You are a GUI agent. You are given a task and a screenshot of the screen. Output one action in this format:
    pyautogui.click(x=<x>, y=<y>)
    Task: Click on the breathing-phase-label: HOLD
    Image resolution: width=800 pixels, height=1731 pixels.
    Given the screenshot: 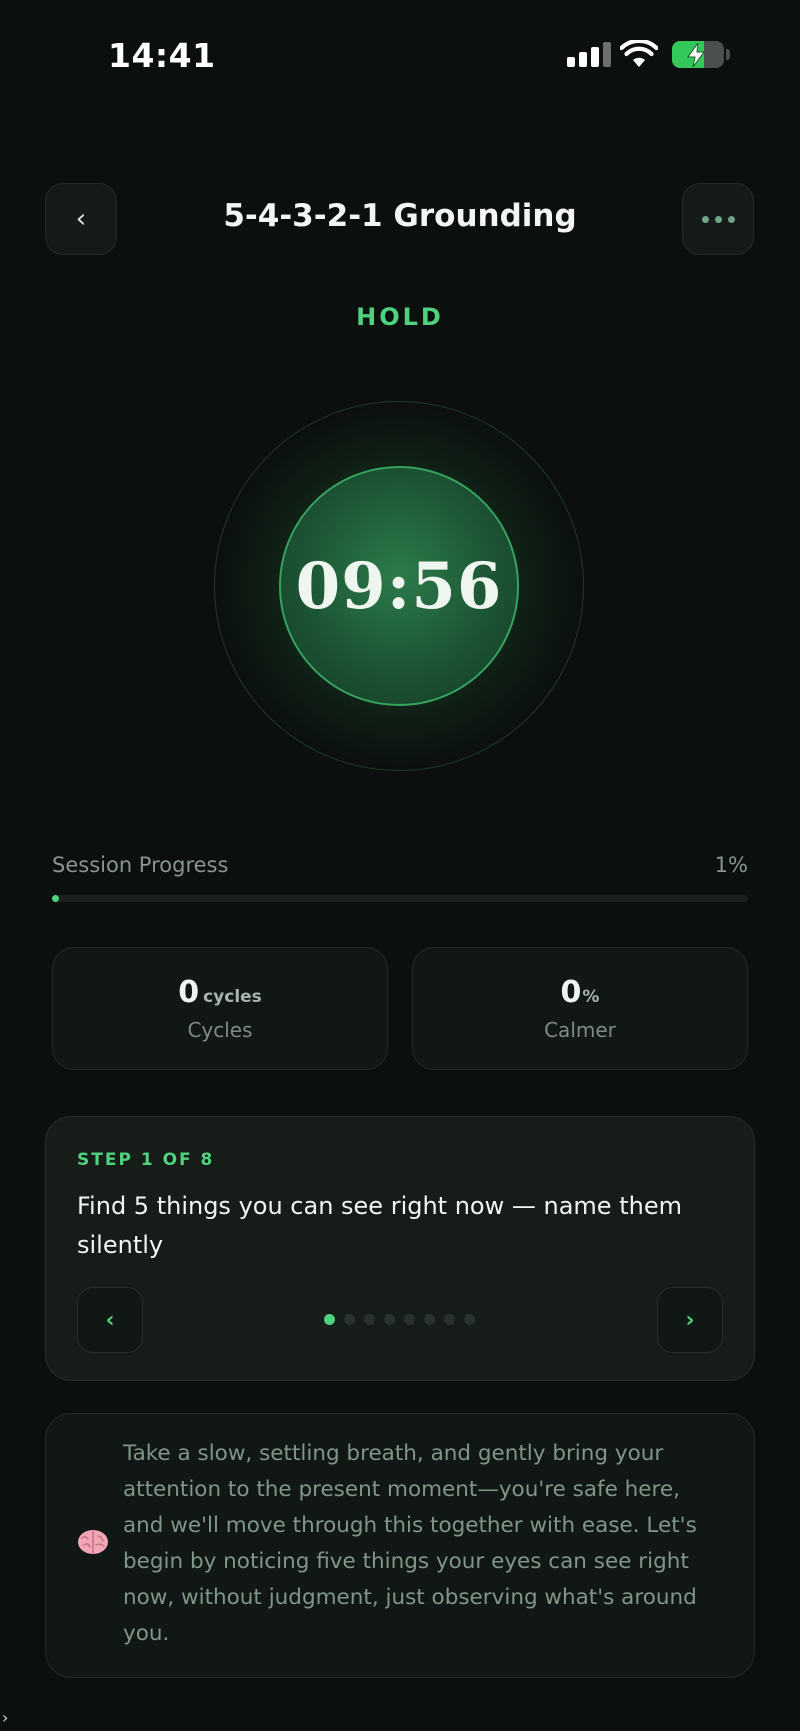 What is the action you would take?
    pyautogui.click(x=400, y=317)
    